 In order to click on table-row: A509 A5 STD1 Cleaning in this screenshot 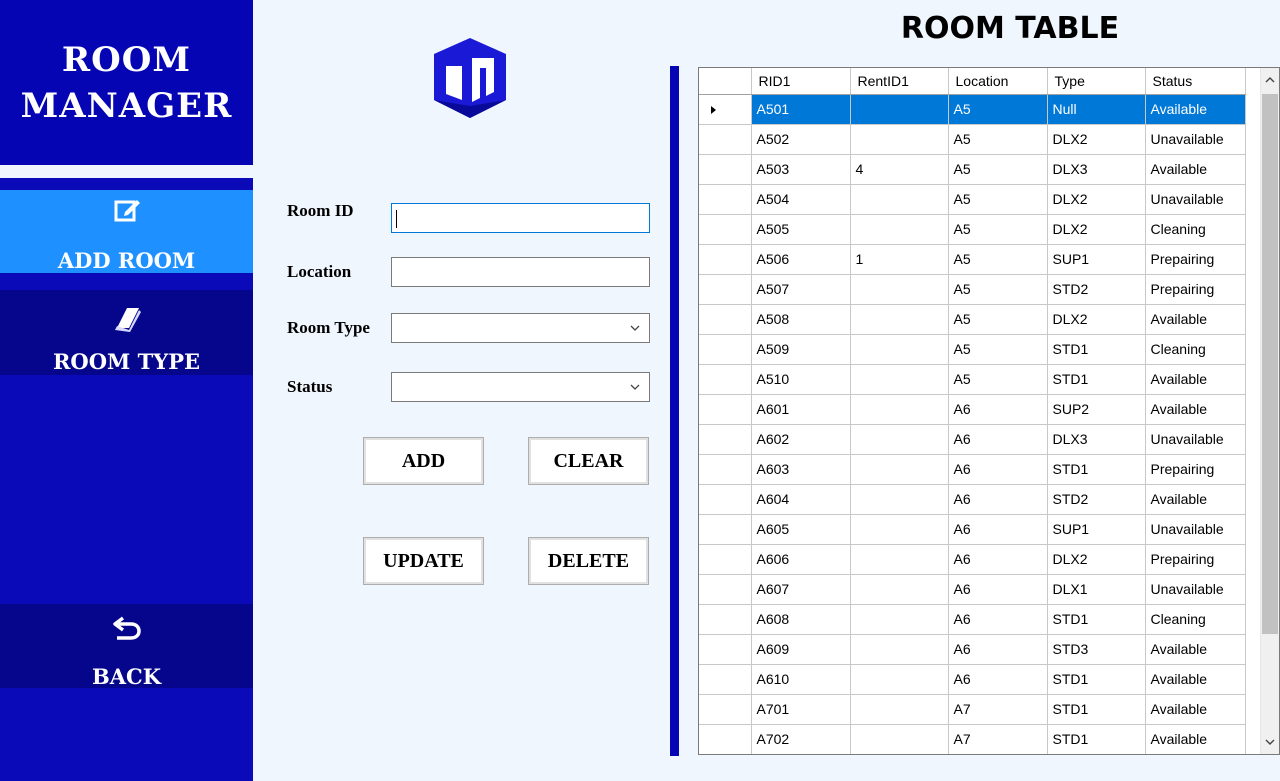, I will do `click(972, 349)`.